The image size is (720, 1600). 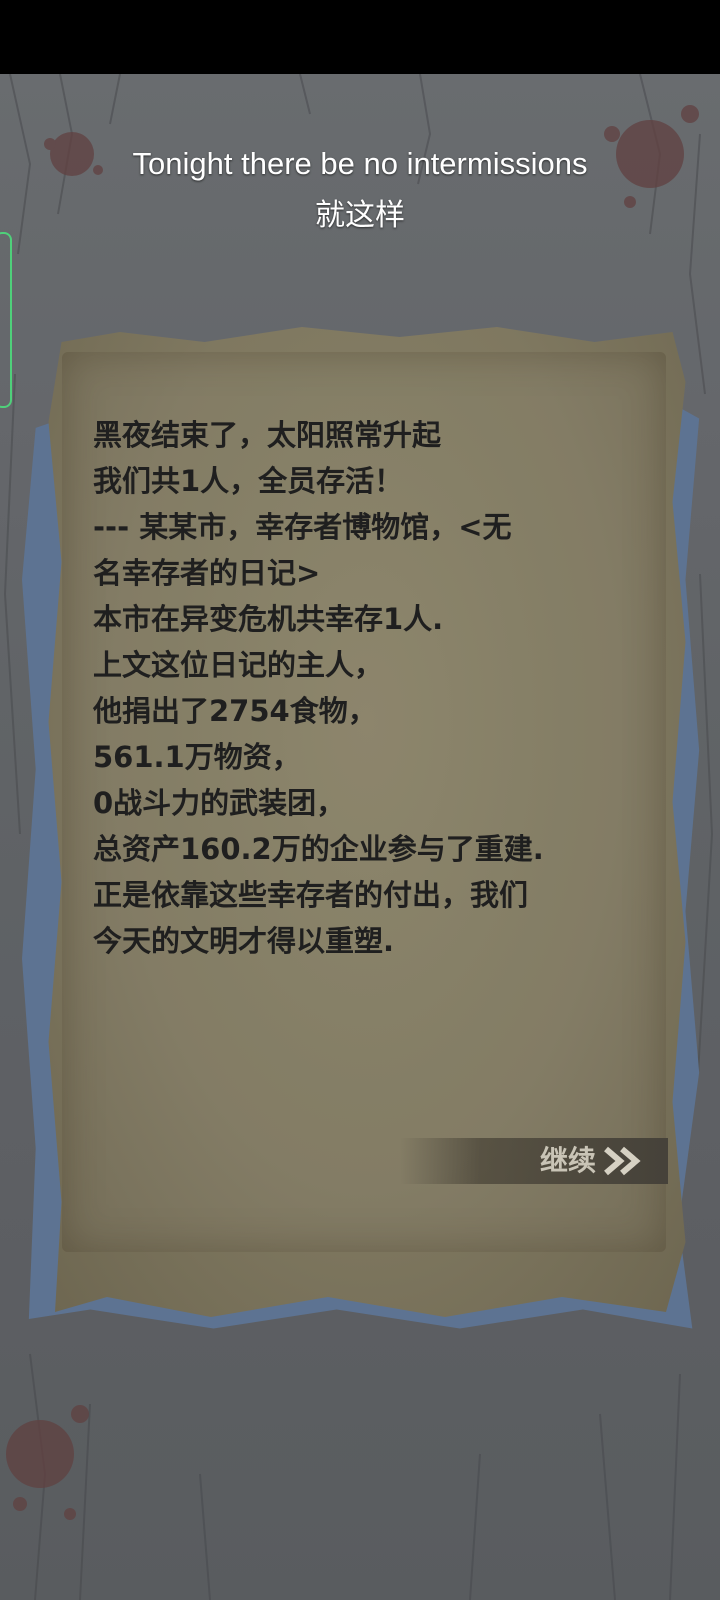 What do you see at coordinates (238, 665) in the screenshot?
I see `diary-line: 上文这位日记的主人，` at bounding box center [238, 665].